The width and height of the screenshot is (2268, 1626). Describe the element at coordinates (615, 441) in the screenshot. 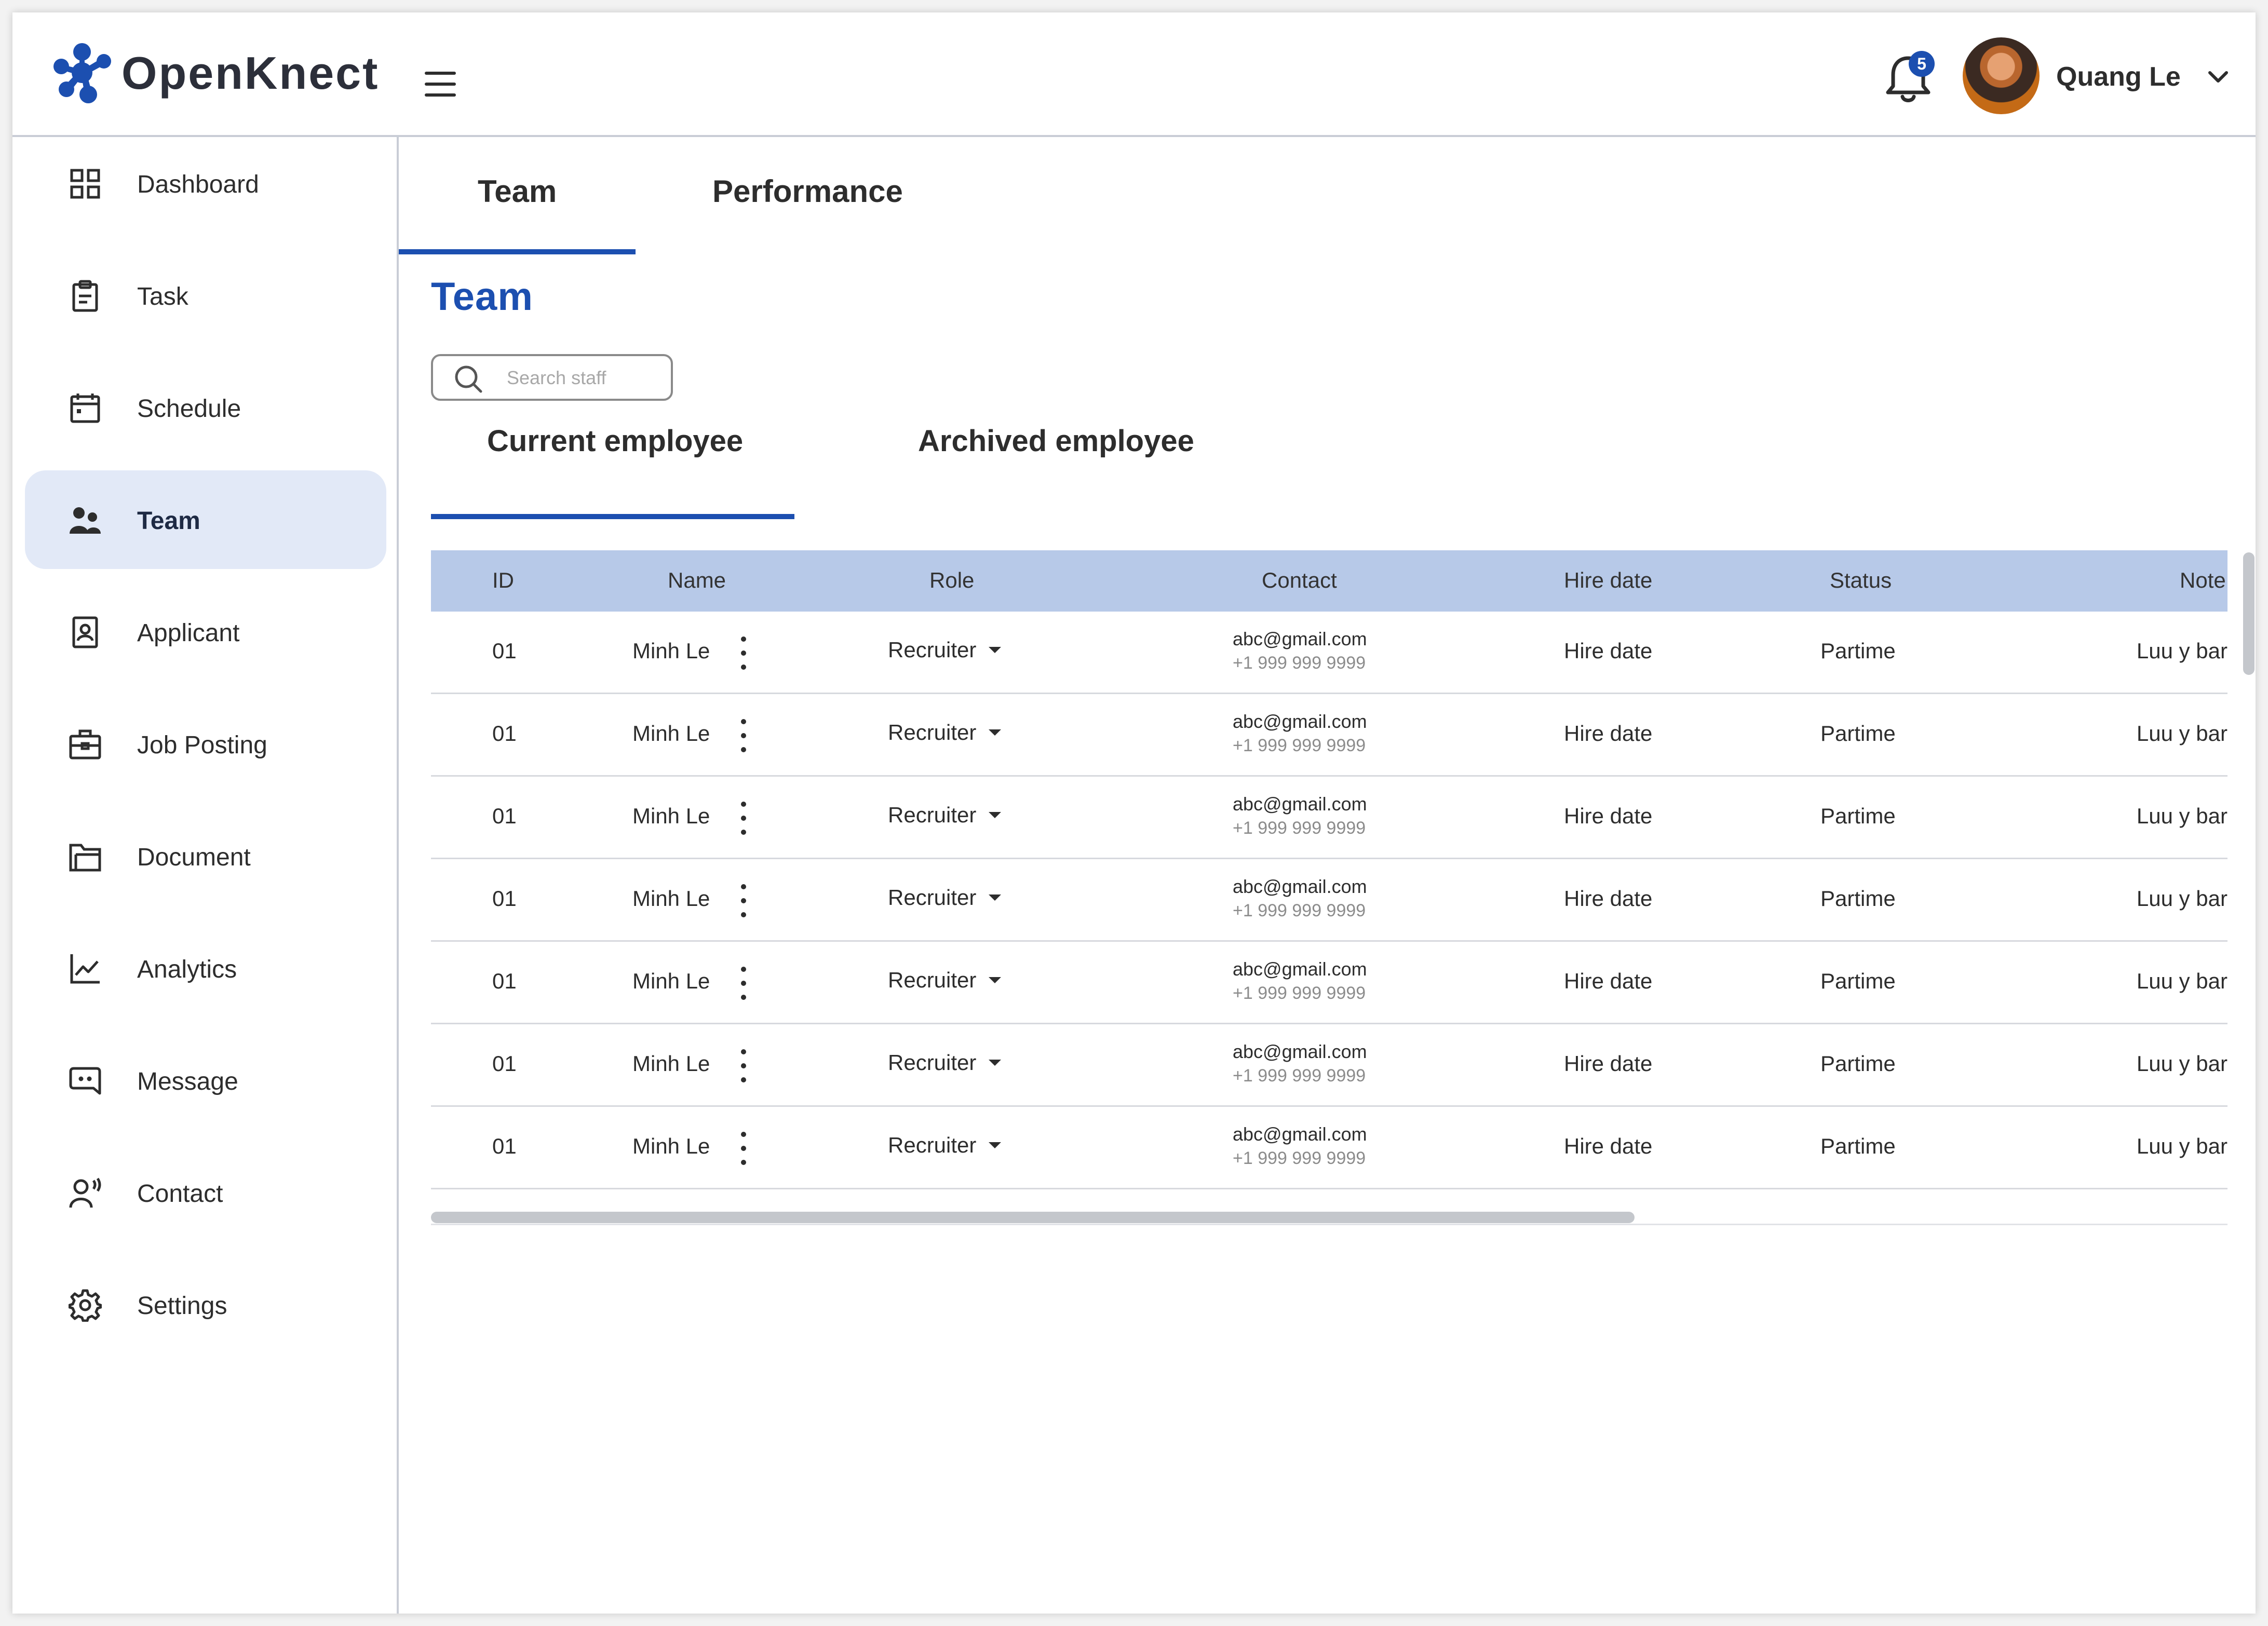

I see `tab-current-employee: Current employee` at that location.